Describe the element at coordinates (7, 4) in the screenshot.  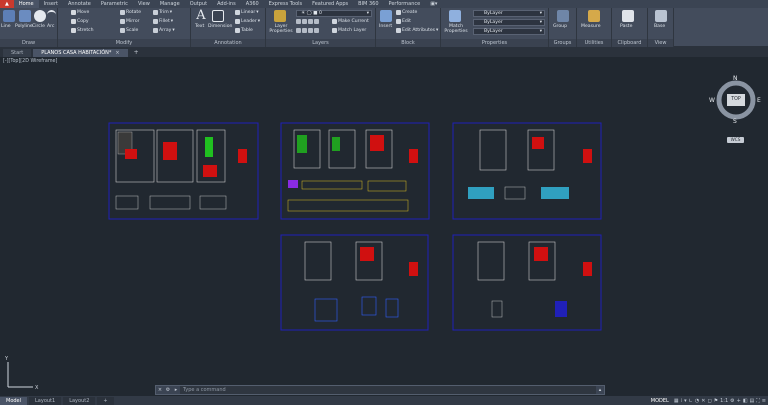
I see `application-menu-button: ▲` at that location.